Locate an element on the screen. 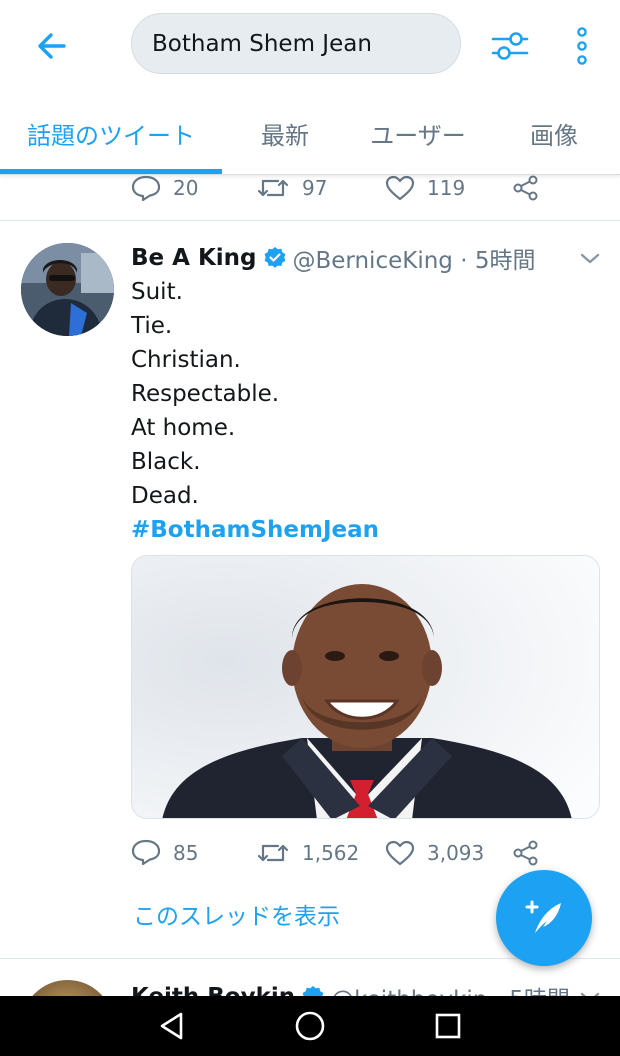  like-button: 119 is located at coordinates (425, 188).